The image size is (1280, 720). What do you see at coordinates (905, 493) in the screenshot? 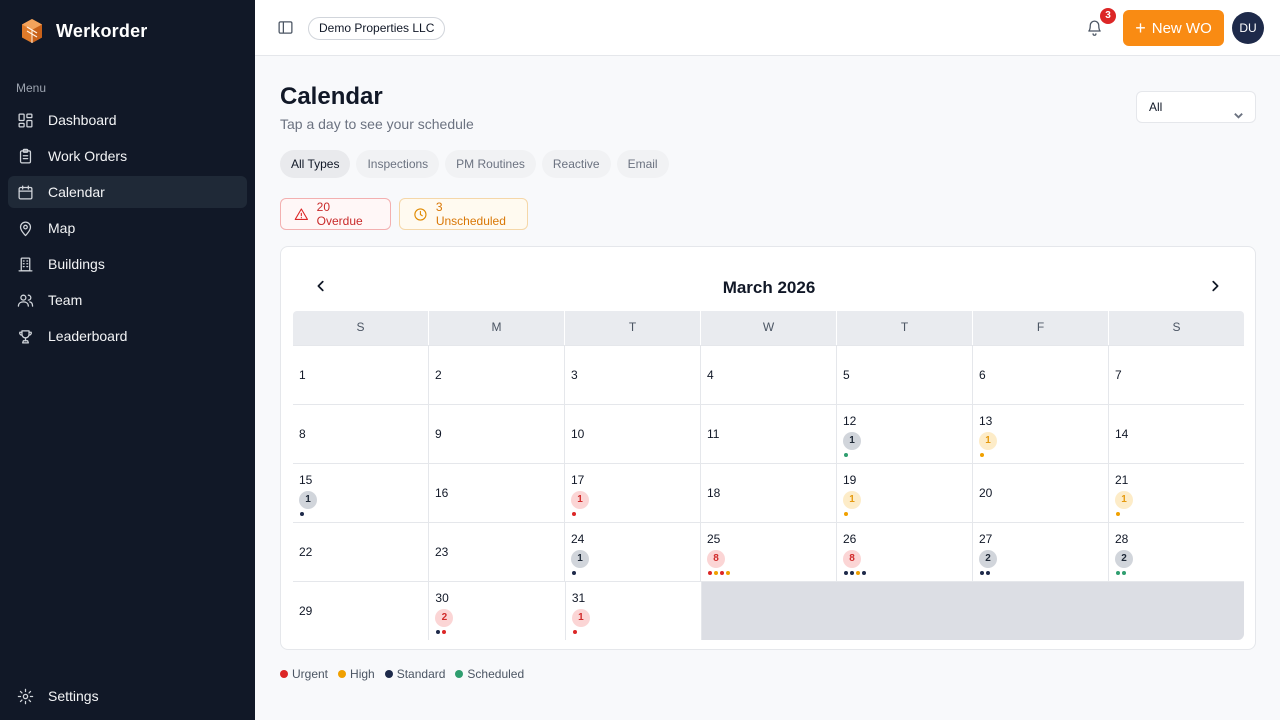
I see `calendar-day: 19 1` at bounding box center [905, 493].